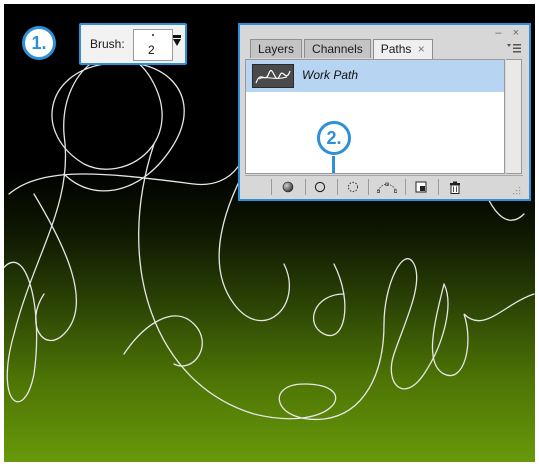  I want to click on tab-layers: Layers, so click(276, 48).